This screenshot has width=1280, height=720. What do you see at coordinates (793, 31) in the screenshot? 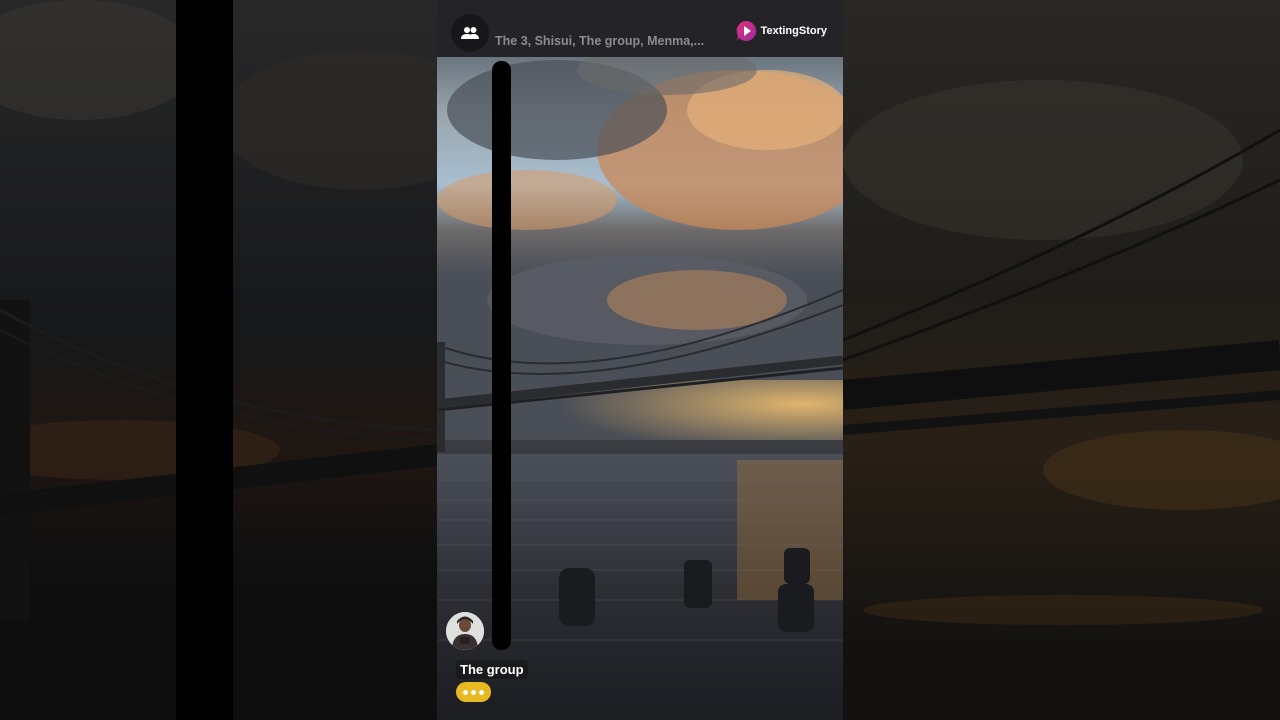
I see `brand-name: TextingStory` at bounding box center [793, 31].